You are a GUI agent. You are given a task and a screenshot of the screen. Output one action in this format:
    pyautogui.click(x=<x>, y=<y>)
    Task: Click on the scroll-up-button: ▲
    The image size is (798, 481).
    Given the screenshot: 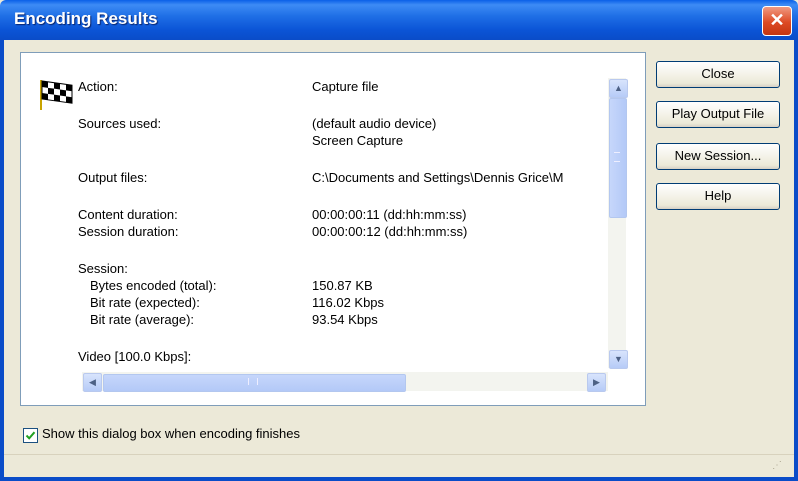 What is the action you would take?
    pyautogui.click(x=618, y=88)
    